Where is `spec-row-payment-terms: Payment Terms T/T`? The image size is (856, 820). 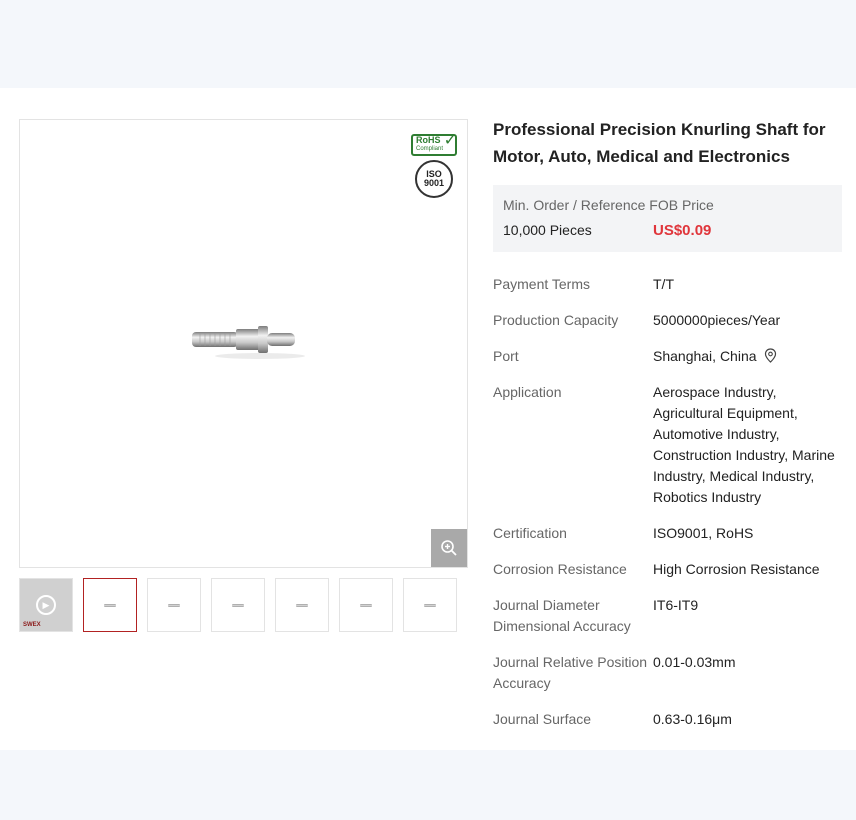 spec-row-payment-terms: Payment Terms T/T is located at coordinates (668, 284).